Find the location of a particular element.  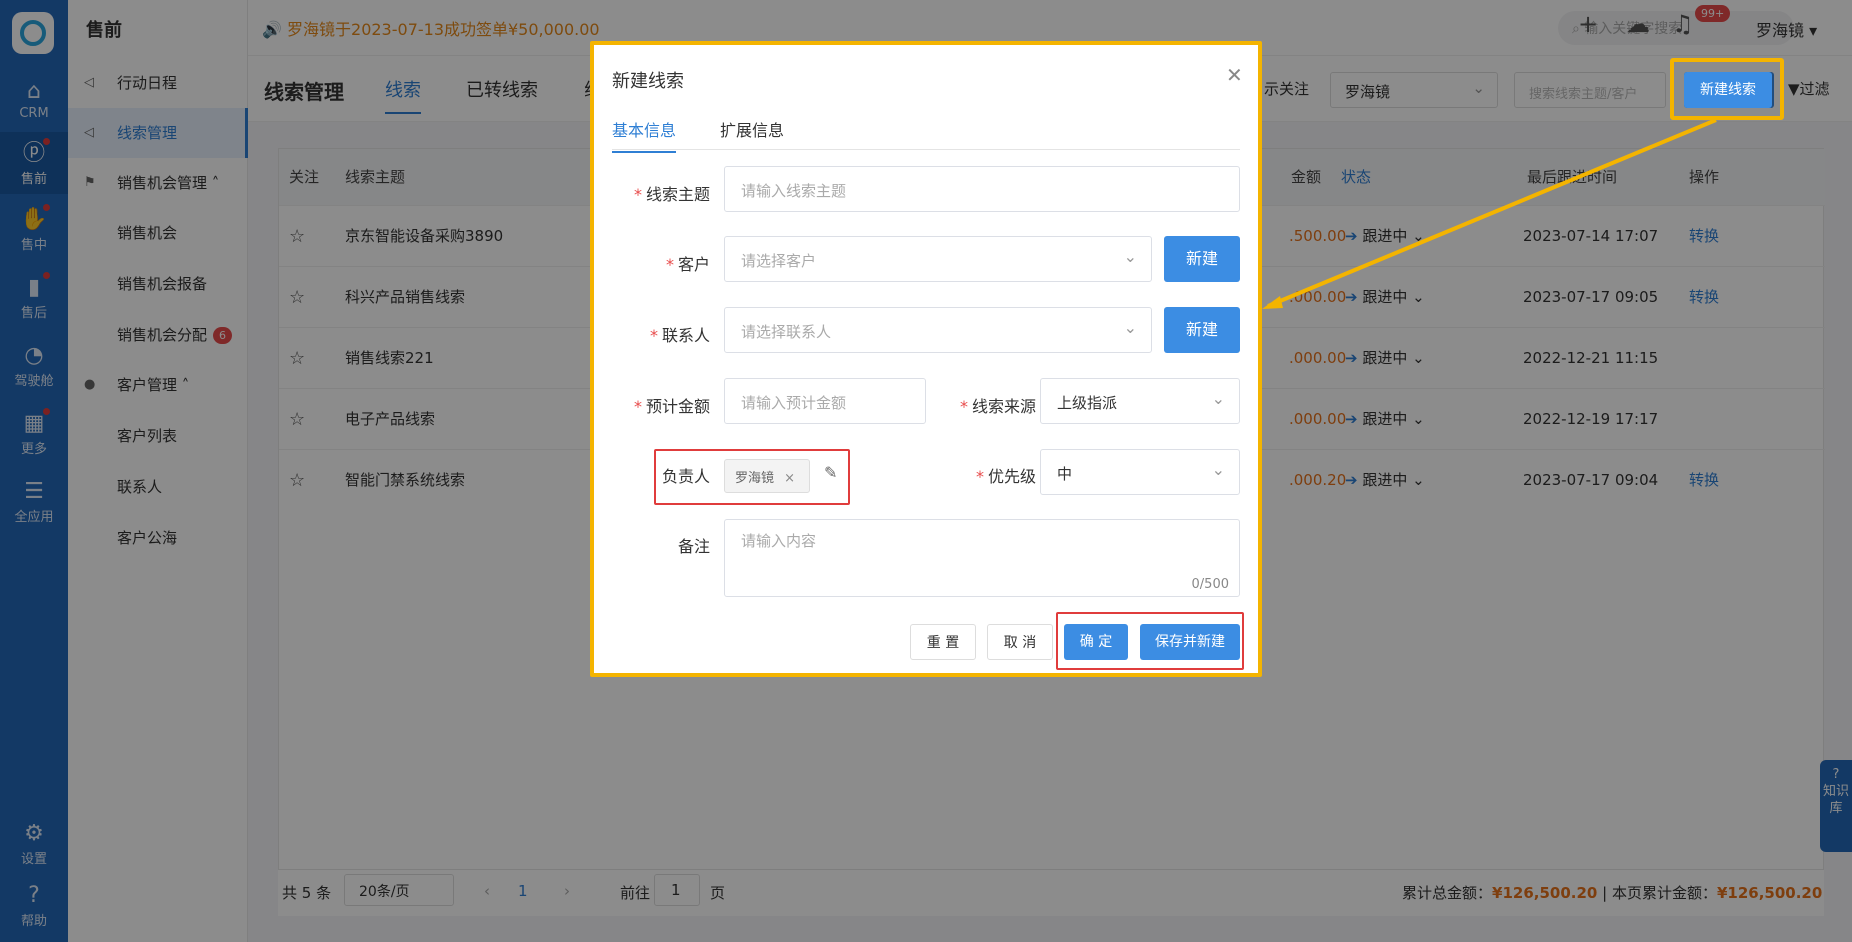

tab-basic-info: 基本信息 is located at coordinates (644, 135).